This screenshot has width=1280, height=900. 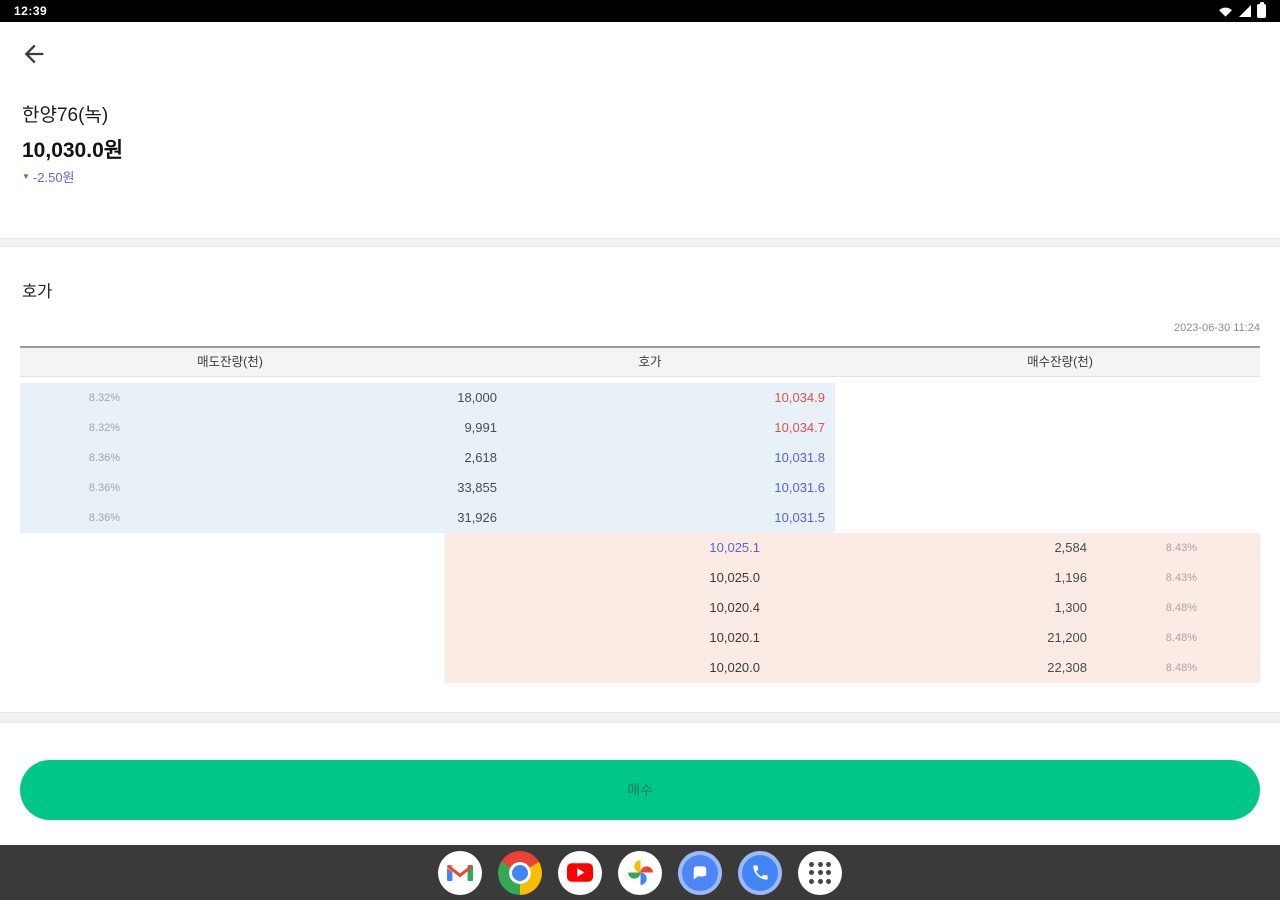 What do you see at coordinates (799, 397) in the screenshot?
I see `ask-price: 10,034.9` at bounding box center [799, 397].